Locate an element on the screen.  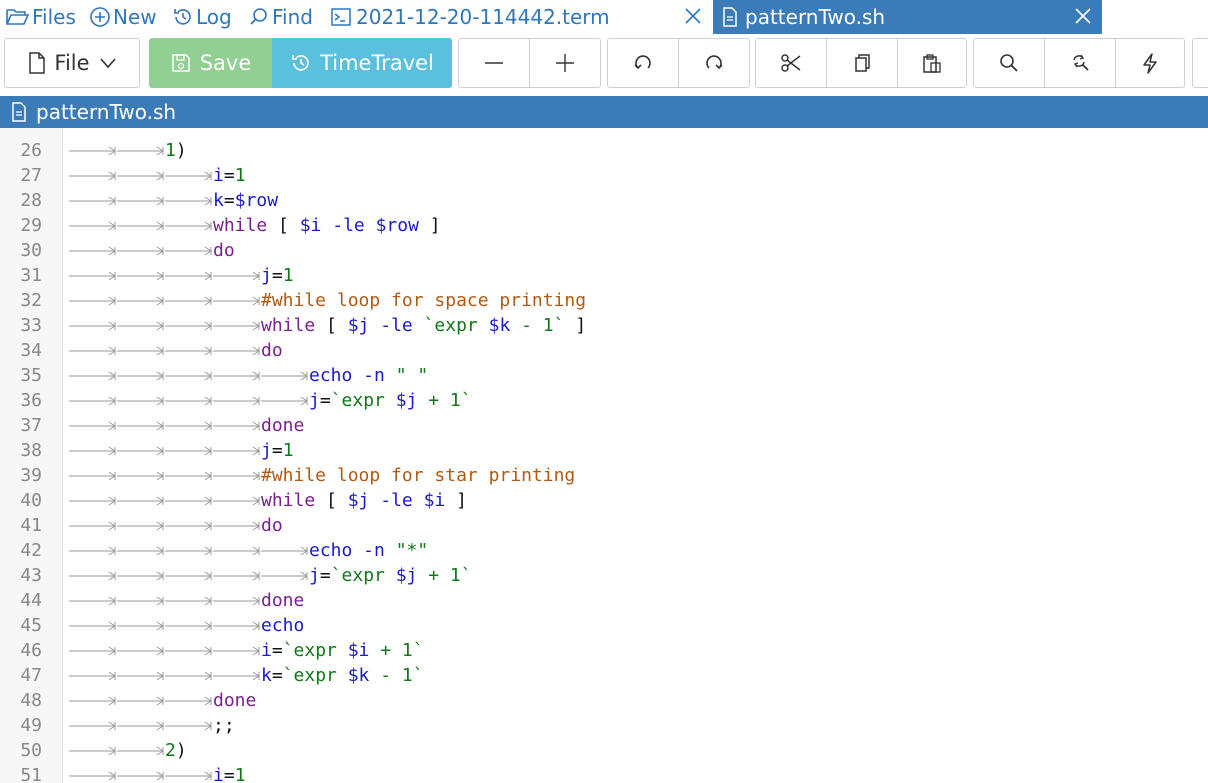
nav-find: Find is located at coordinates (280, 17).